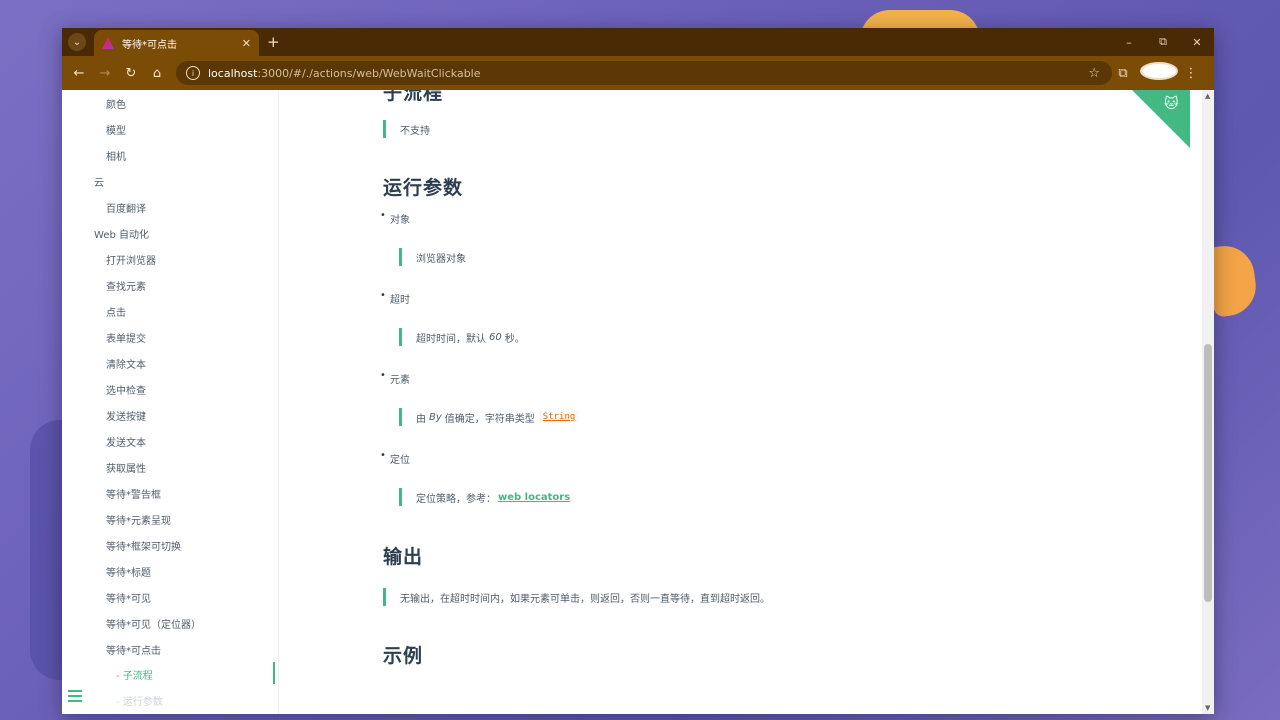 This screenshot has width=1280, height=720. What do you see at coordinates (1129, 42) in the screenshot?
I see `minimize-button: –` at bounding box center [1129, 42].